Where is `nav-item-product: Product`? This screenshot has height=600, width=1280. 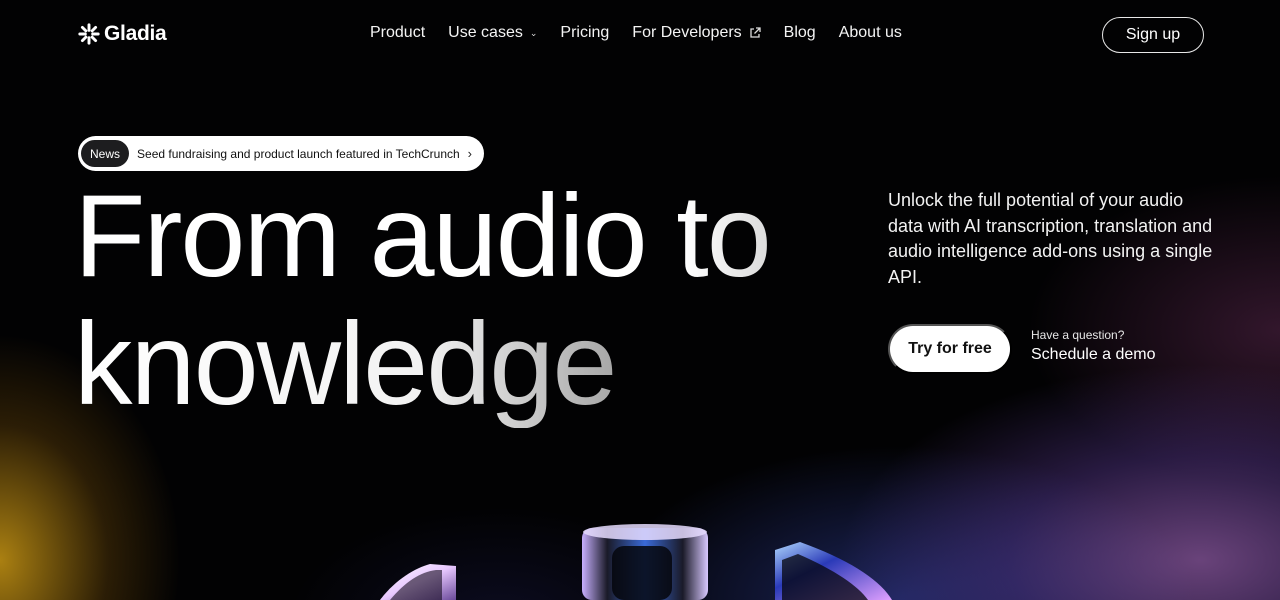
nav-item-product: Product is located at coordinates (397, 33).